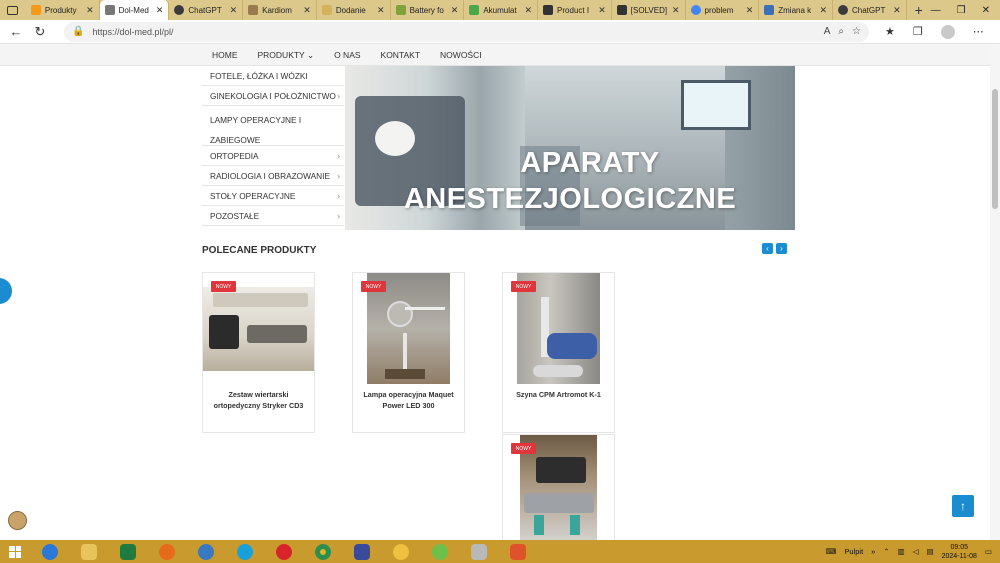 The width and height of the screenshot is (1000, 563). Describe the element at coordinates (558, 352) in the screenshot. I see `product-card: NOWY Szyna CPM Artromot K-1` at that location.